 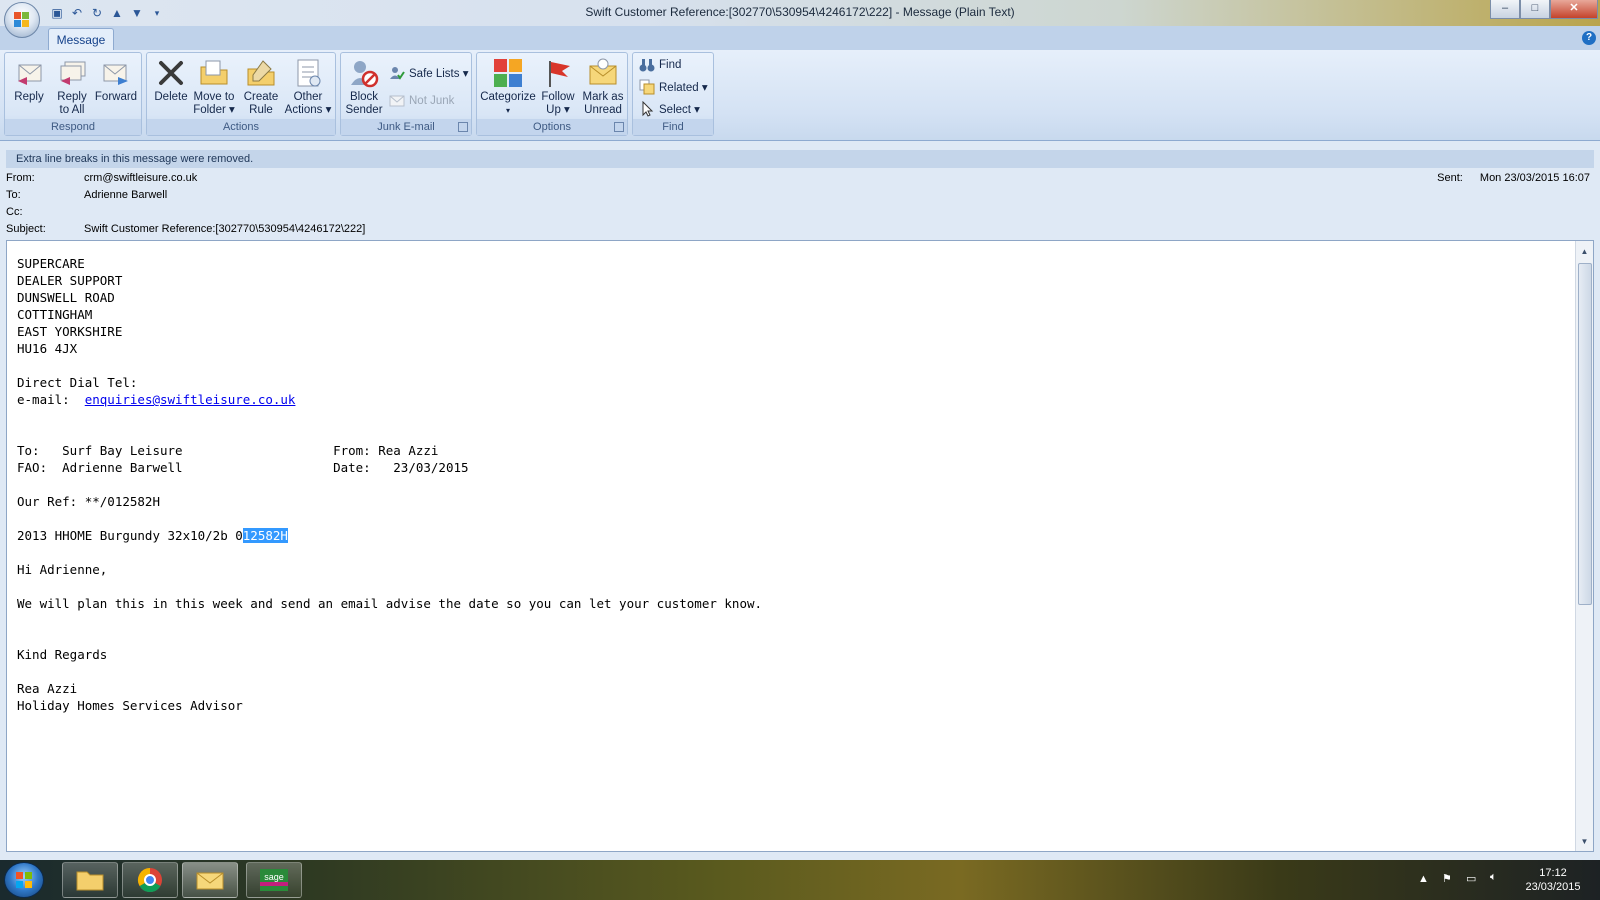 I want to click on categorize-button: Categorize ▾, so click(x=508, y=87).